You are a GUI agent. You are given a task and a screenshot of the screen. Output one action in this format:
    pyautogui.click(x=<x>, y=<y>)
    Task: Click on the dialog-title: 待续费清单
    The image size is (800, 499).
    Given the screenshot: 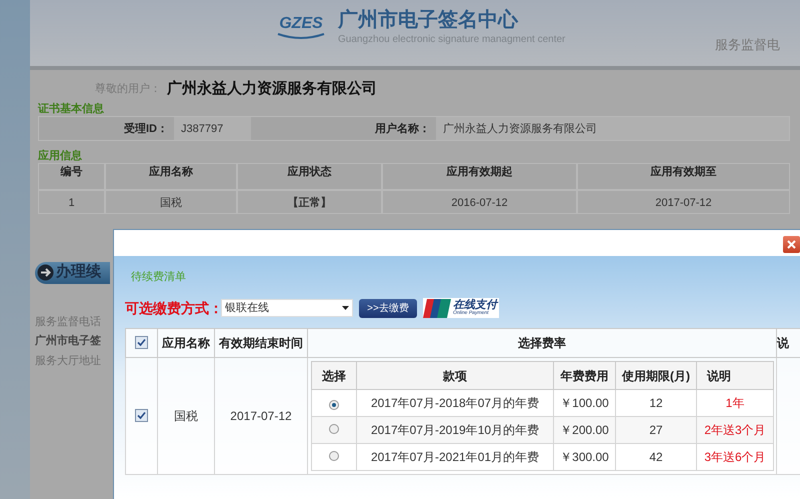 What is the action you would take?
    pyautogui.click(x=158, y=277)
    